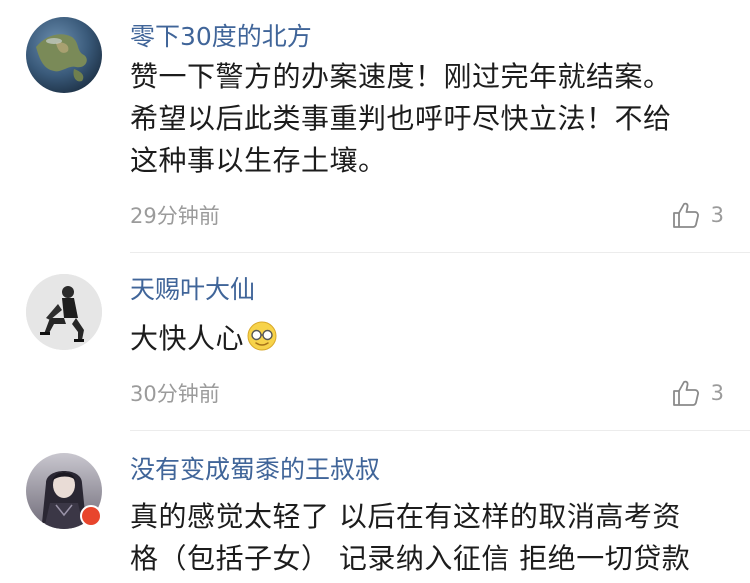  I want to click on comment-time: 30分钟前, so click(175, 394).